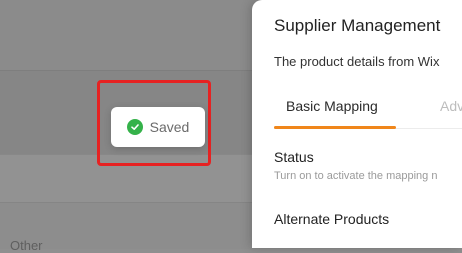 The image size is (462, 253). I want to click on panel-title: Supplier Management, so click(357, 25).